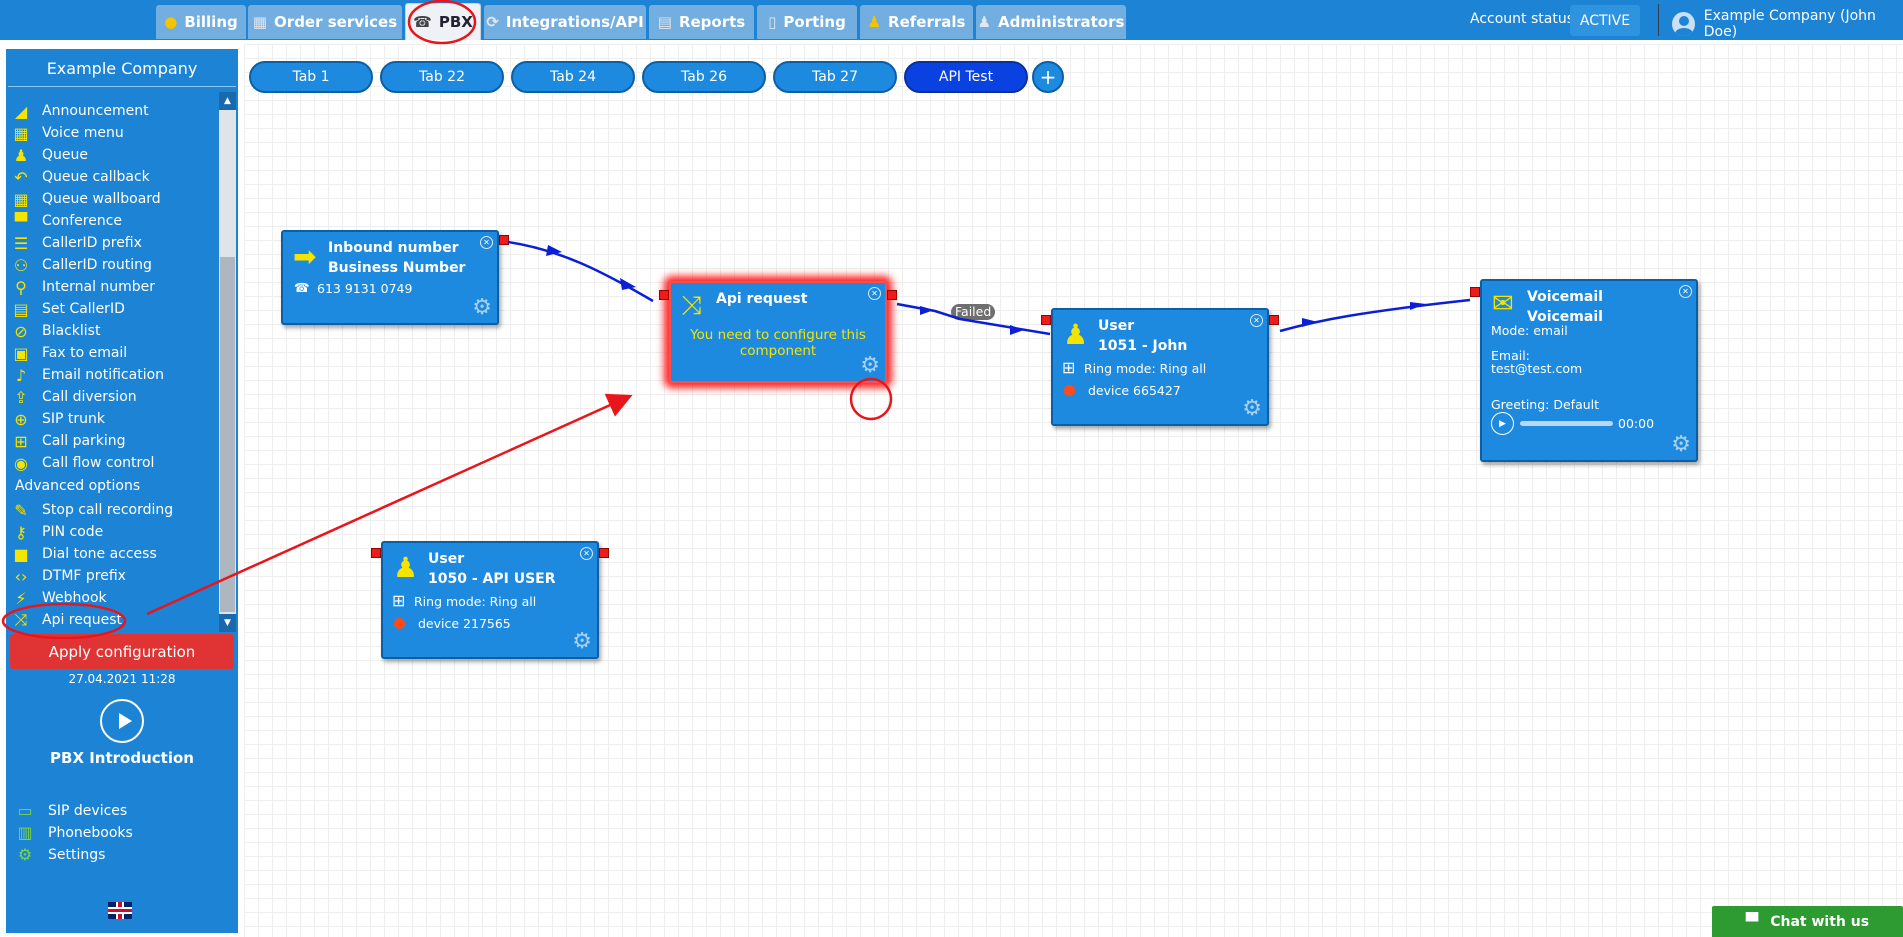 This screenshot has height=937, width=1903. I want to click on sidebar-scrollbar: ▲ ▼, so click(227, 362).